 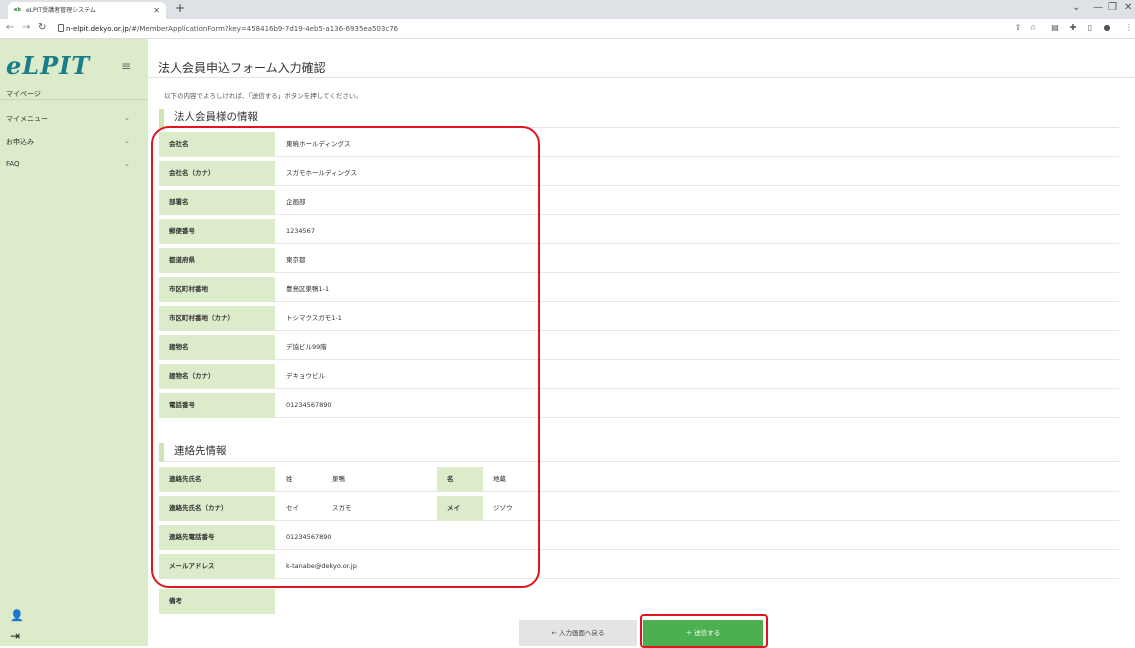 What do you see at coordinates (1076, 7) in the screenshot?
I see `tab-search-icon: ⌄` at bounding box center [1076, 7].